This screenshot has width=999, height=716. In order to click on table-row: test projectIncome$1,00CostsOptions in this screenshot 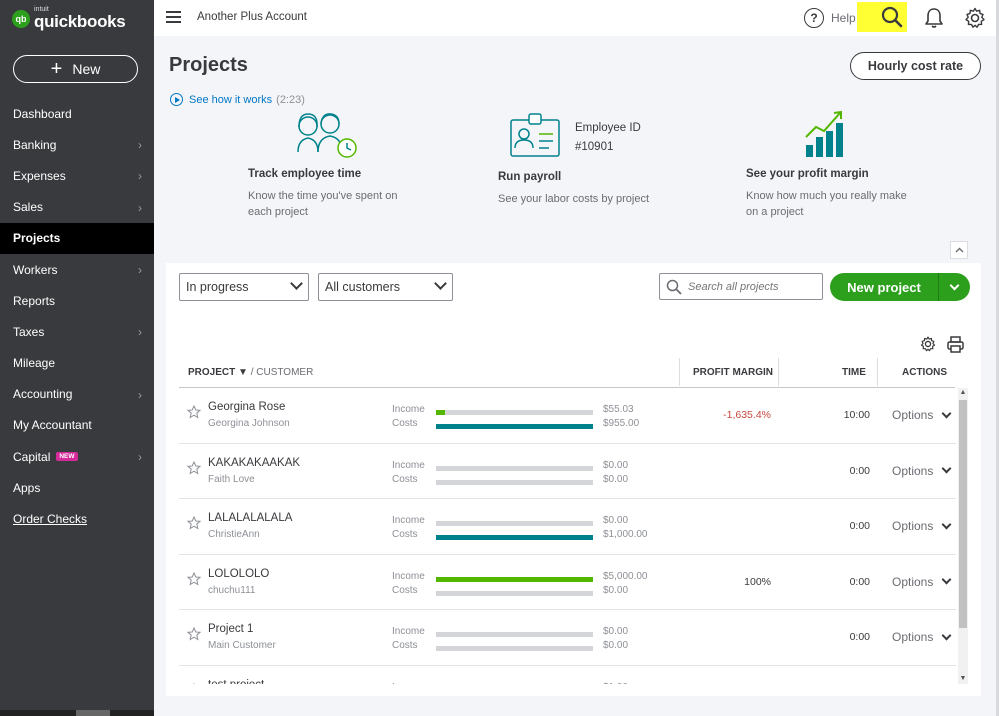, I will do `click(567, 675)`.